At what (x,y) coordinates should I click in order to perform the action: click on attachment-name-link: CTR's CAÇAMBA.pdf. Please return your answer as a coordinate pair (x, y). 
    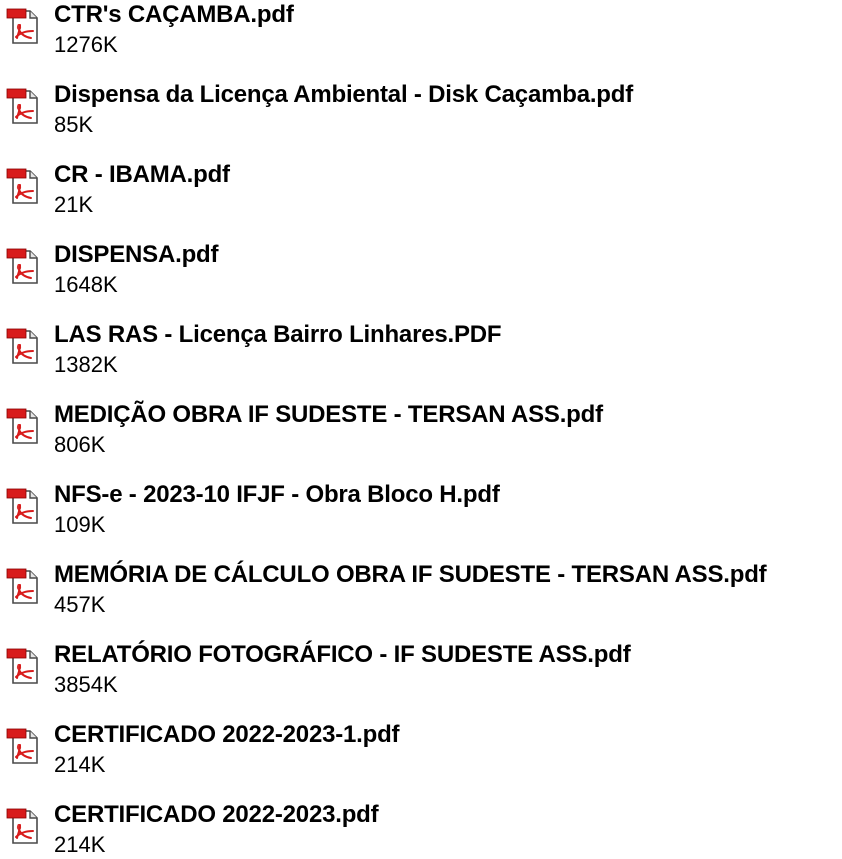
    Looking at the image, I should click on (174, 15).